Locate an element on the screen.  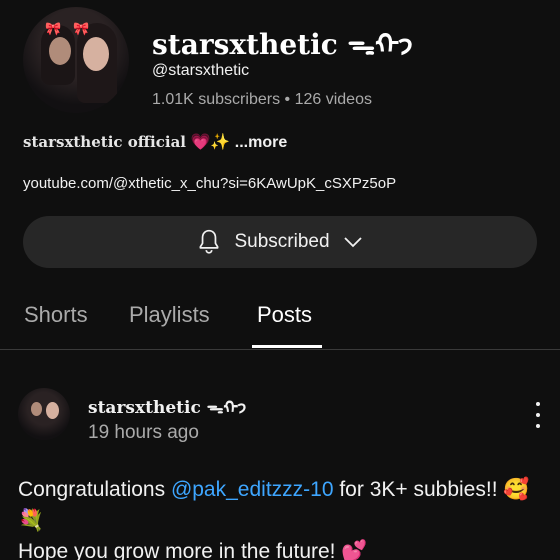
tab-posts: Posts is located at coordinates (284, 315).